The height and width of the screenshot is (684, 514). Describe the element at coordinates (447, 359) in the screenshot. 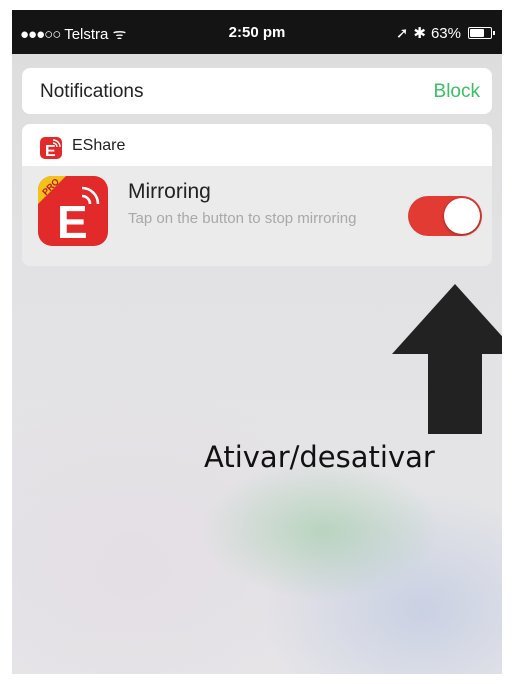

I see `up-arrow-icon` at that location.